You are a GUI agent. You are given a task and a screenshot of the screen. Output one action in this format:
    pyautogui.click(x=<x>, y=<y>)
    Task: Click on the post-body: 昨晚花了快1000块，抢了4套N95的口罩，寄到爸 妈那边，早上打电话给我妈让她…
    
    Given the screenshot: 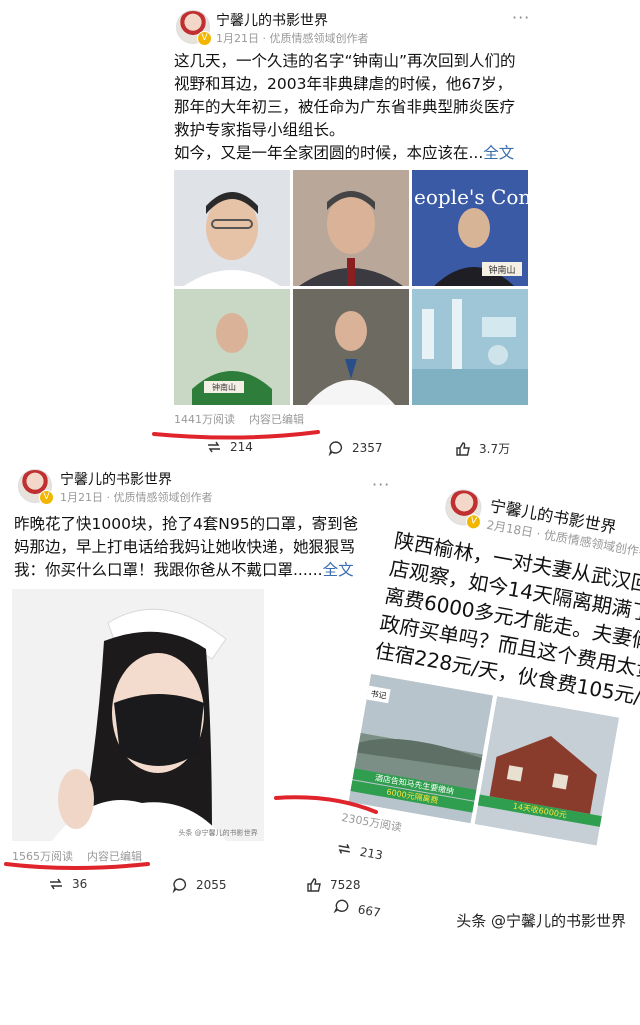 What is the action you would take?
    pyautogui.click(x=204, y=547)
    